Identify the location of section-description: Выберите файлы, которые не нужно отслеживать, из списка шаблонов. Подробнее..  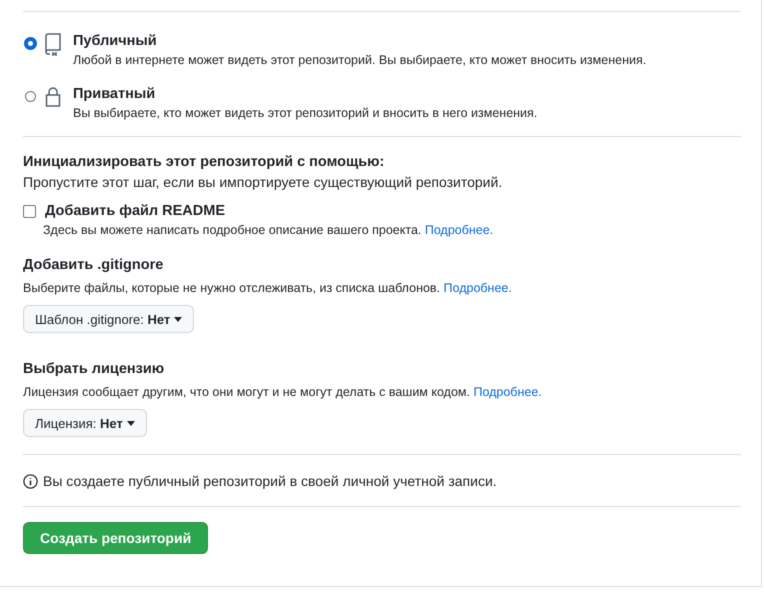
(267, 288).